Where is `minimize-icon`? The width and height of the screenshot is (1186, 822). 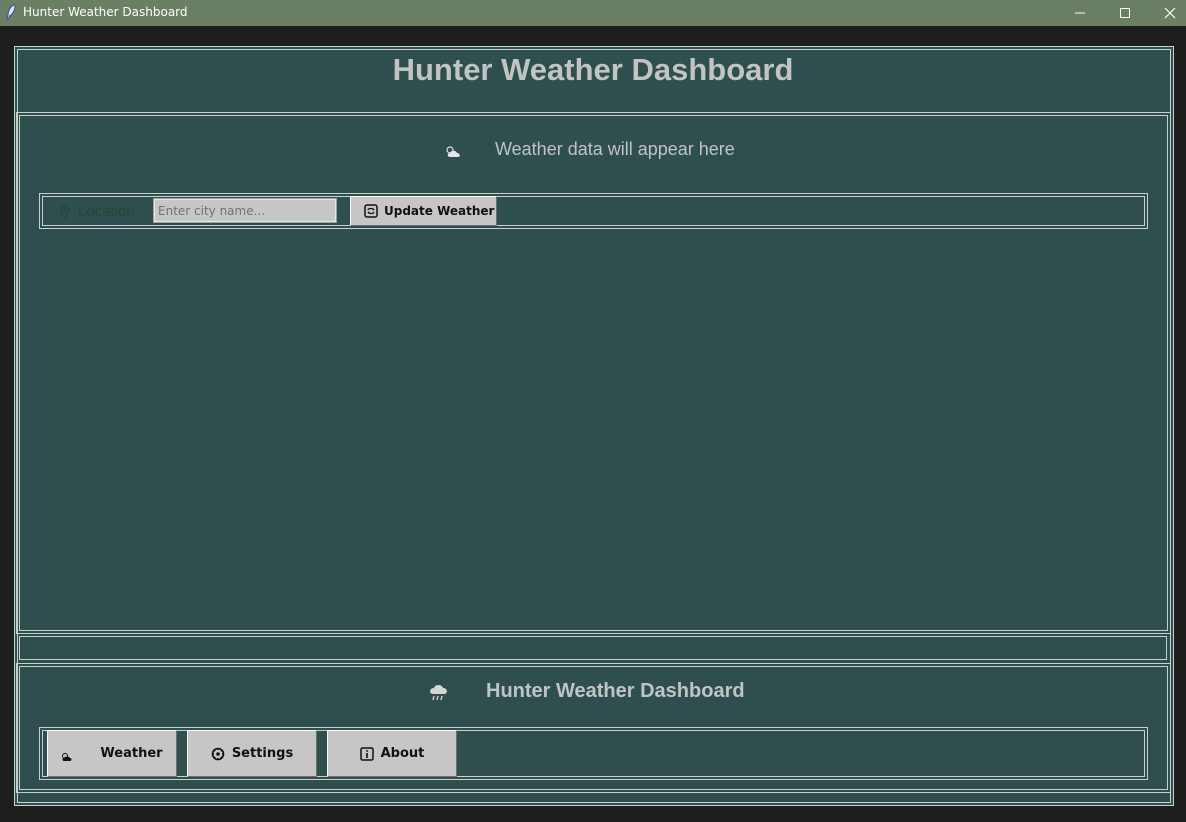 minimize-icon is located at coordinates (1080, 13).